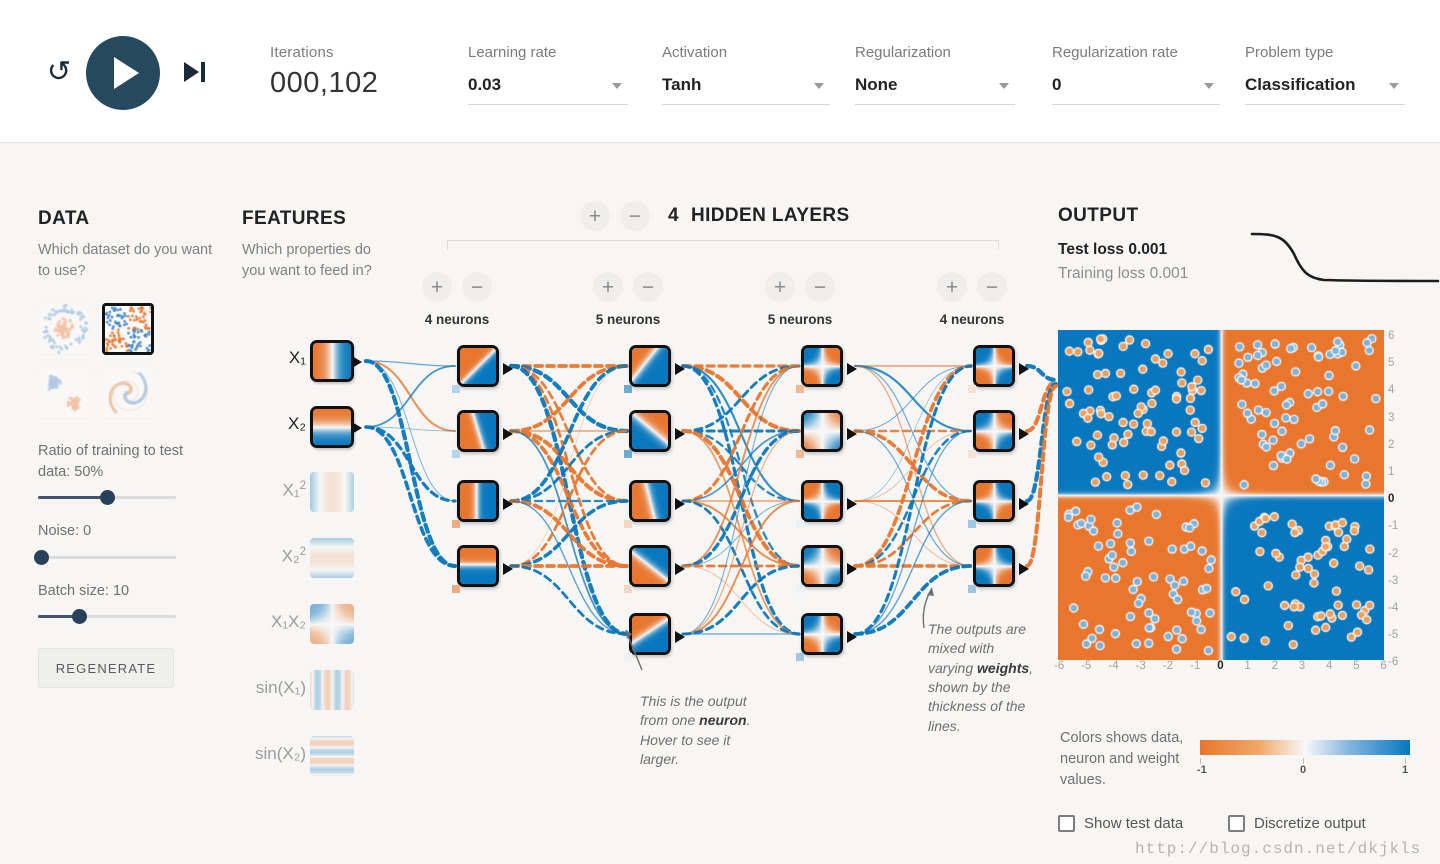 Image resolution: width=1440 pixels, height=864 pixels. Describe the element at coordinates (1136, 90) in the screenshot. I see `regularization-rate-select: 0` at that location.